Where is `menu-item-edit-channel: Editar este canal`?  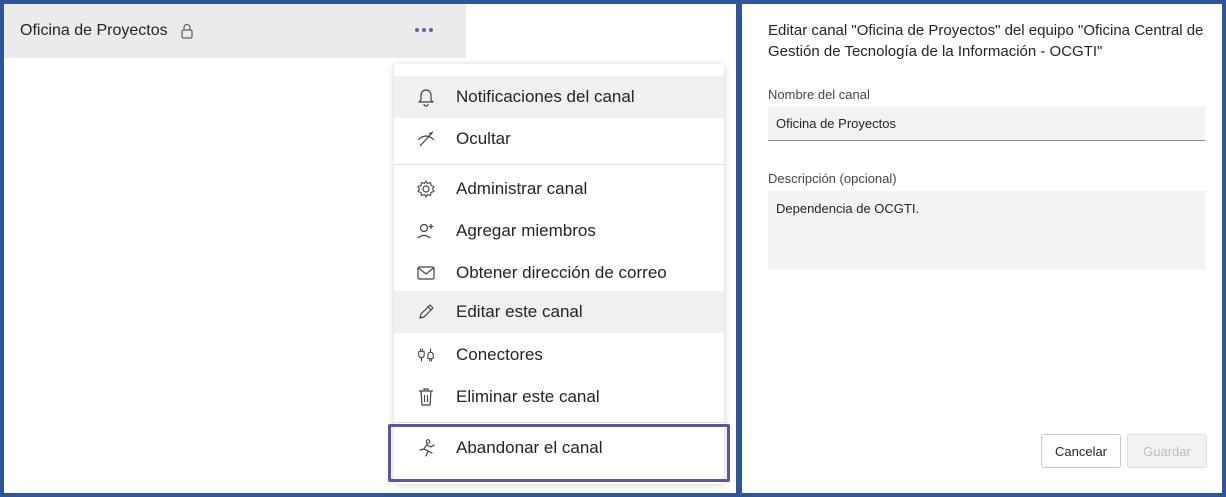
menu-item-edit-channel: Editar este canal is located at coordinates (559, 312).